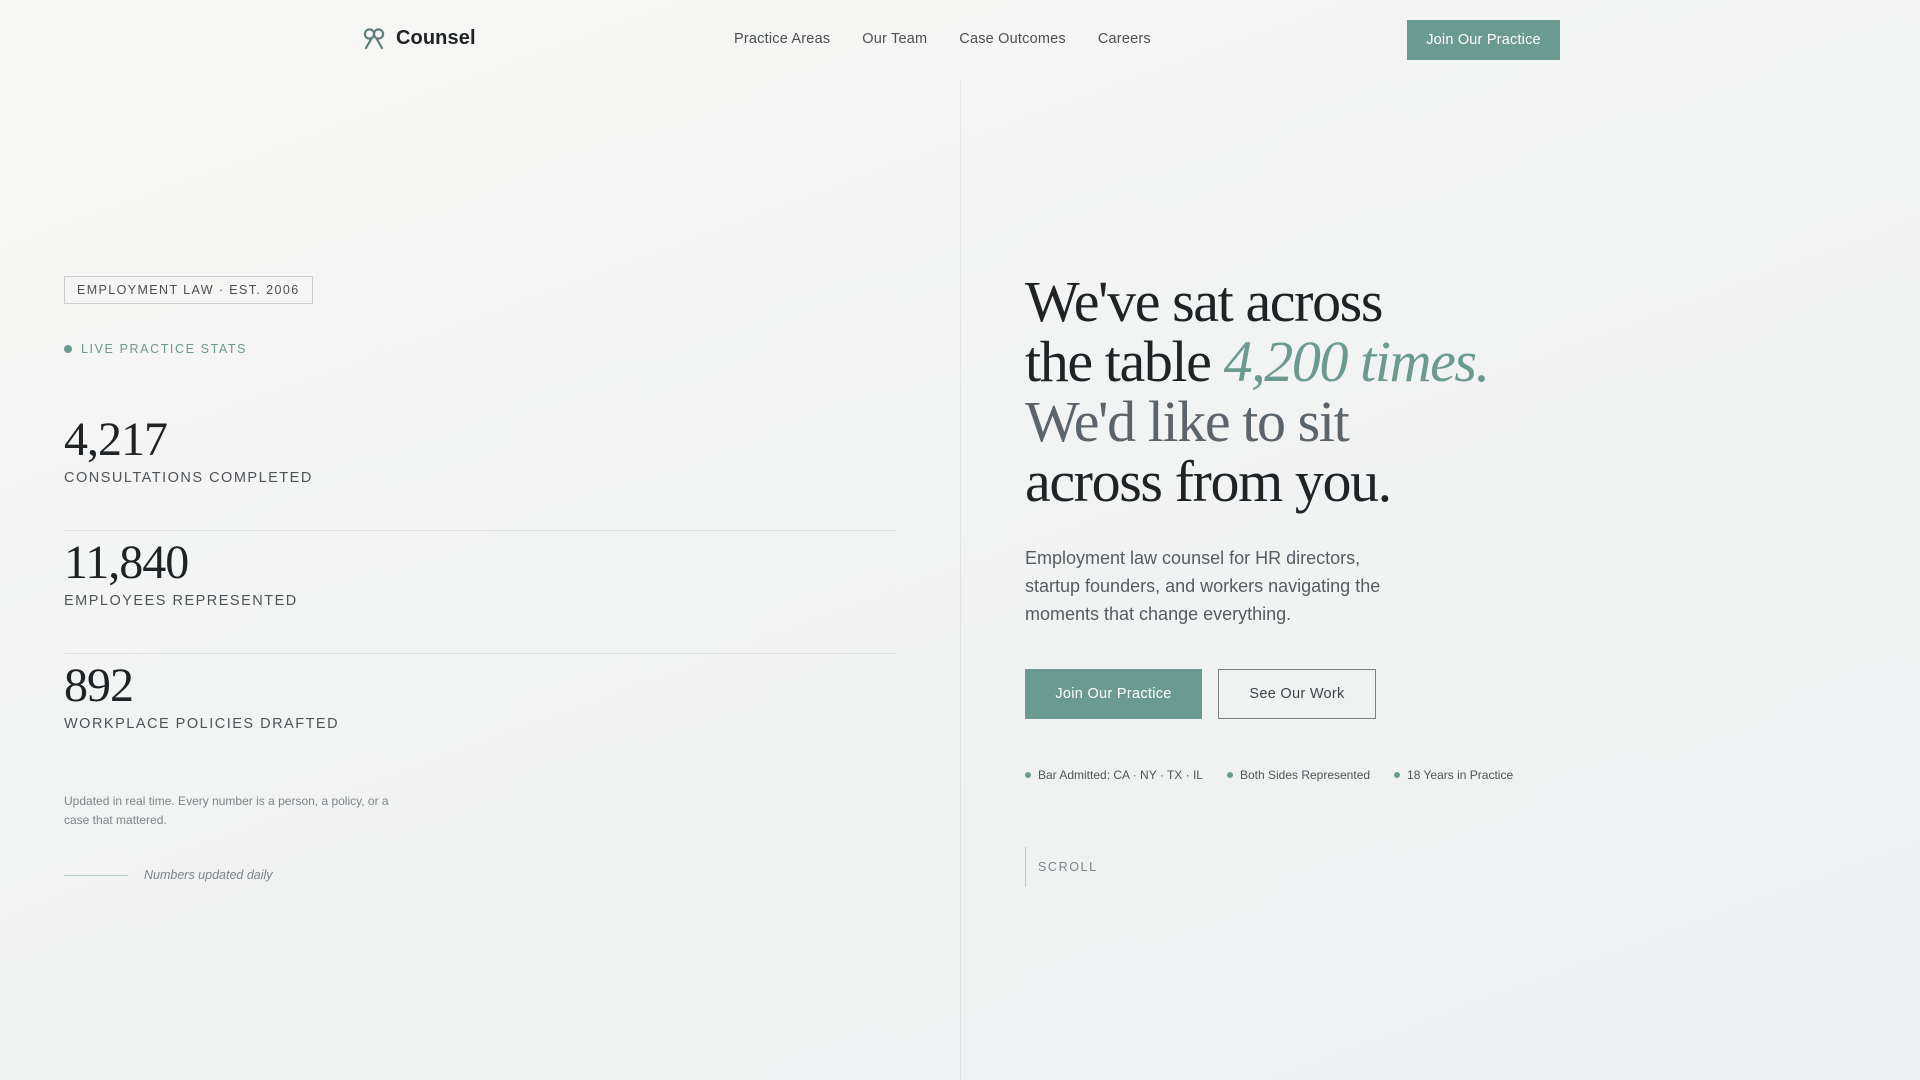 The image size is (1920, 1080). What do you see at coordinates (188, 290) in the screenshot?
I see `practice-tagline: EMPLOYMENT LAW · EST. 2006` at bounding box center [188, 290].